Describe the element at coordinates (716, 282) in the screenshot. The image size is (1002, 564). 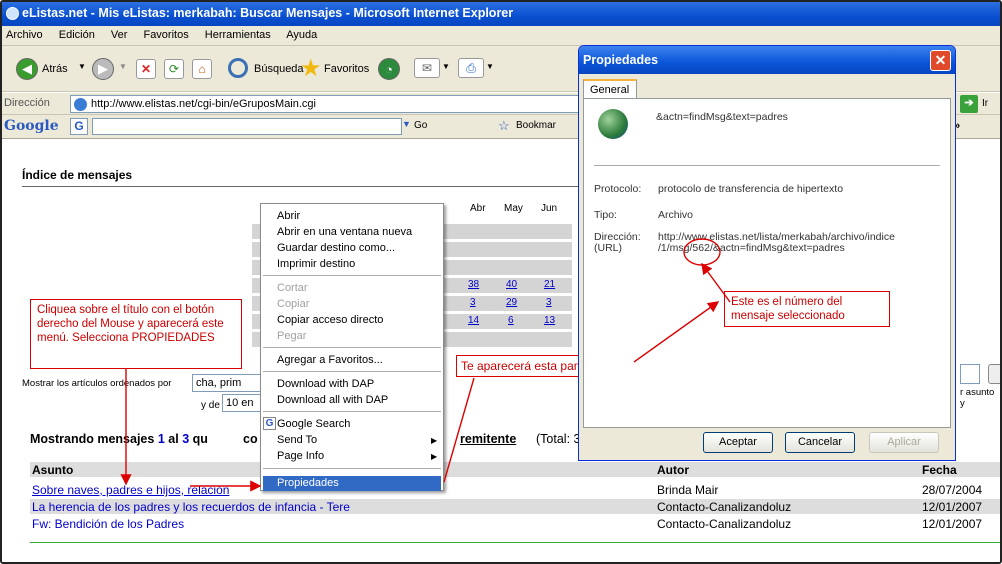
I see `arrow-to-number` at that location.